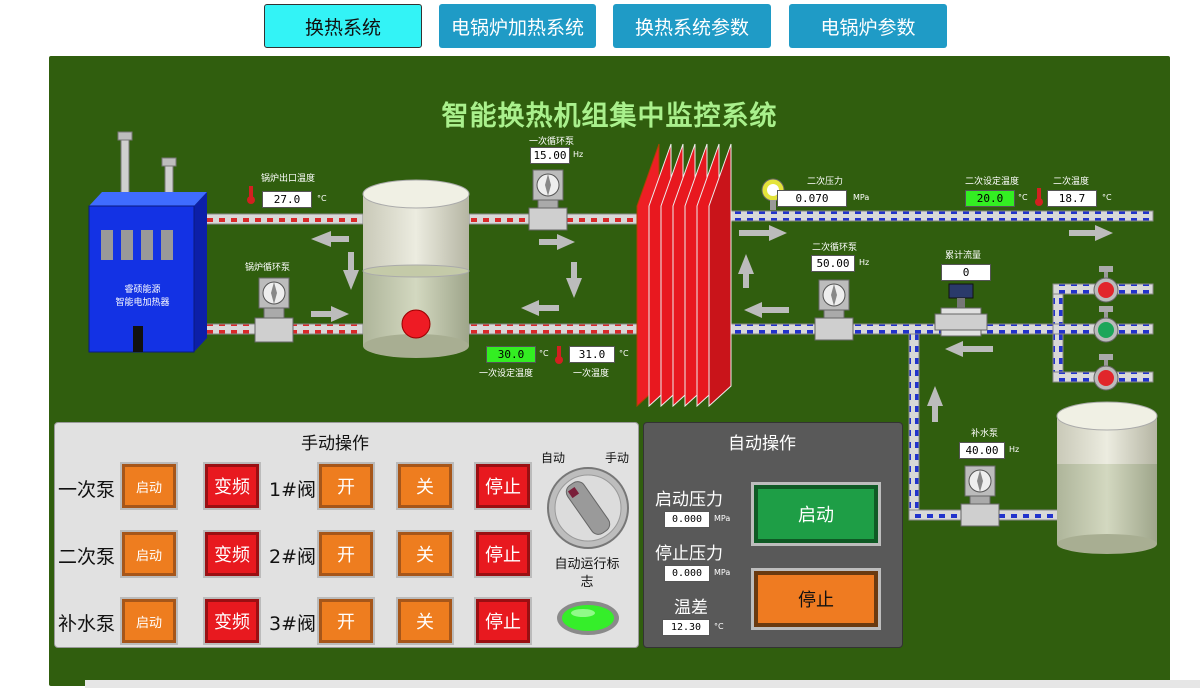  Describe the element at coordinates (812, 198) in the screenshot. I see `secondary-pressure-value: 0.070` at that location.